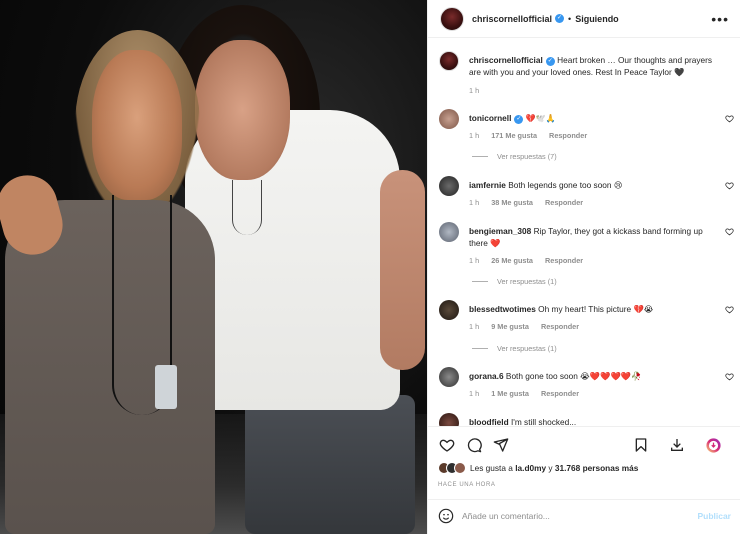  I want to click on comment-text: iamfernie Both legends gone too soon 😢, so click(594, 185).